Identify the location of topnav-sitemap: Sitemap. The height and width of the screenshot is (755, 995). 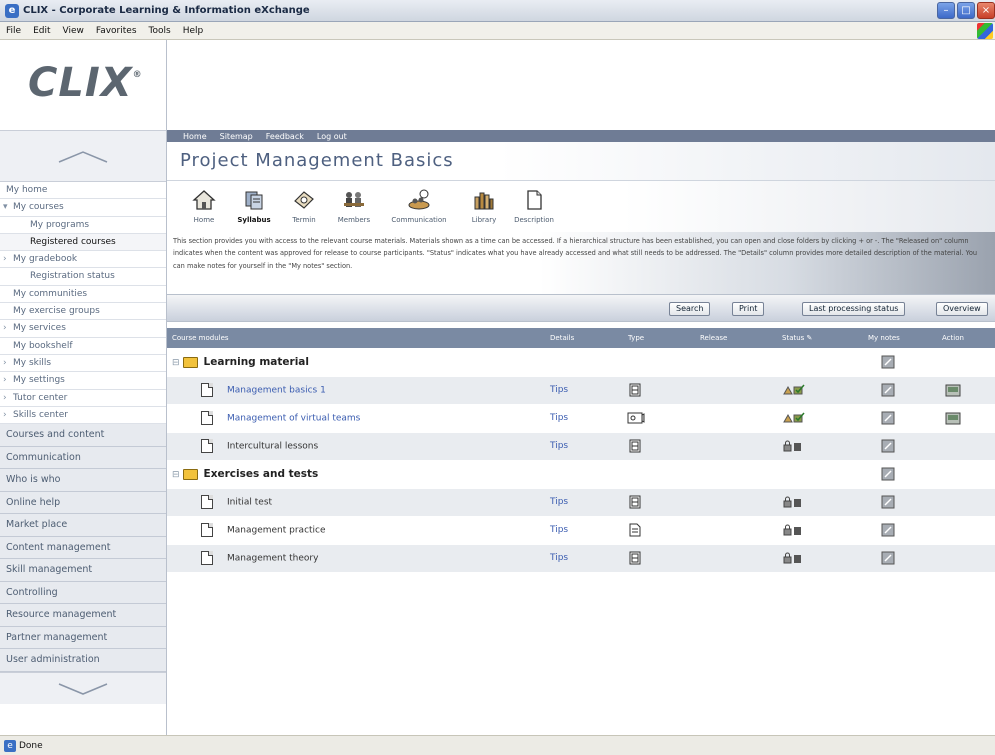
(236, 136).